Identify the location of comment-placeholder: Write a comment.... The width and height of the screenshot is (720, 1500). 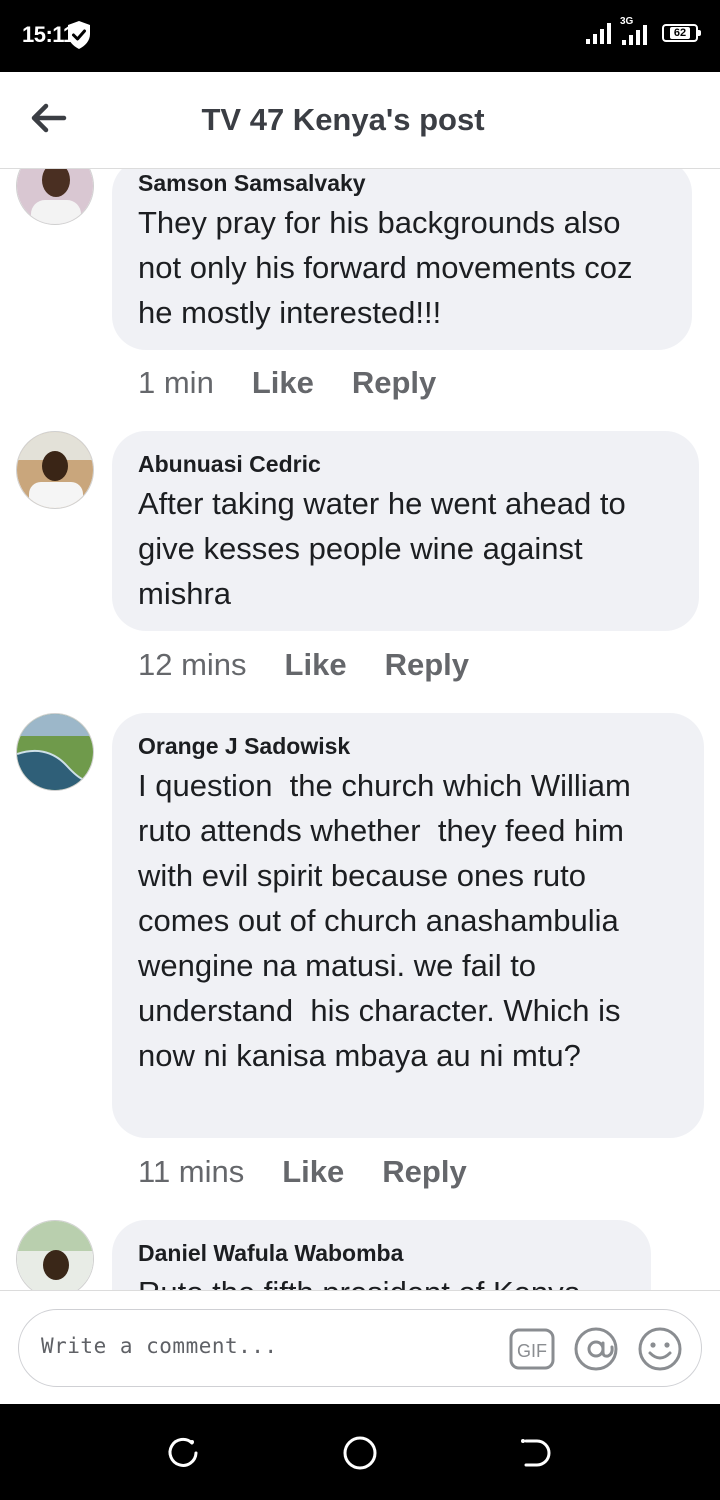
(159, 1346).